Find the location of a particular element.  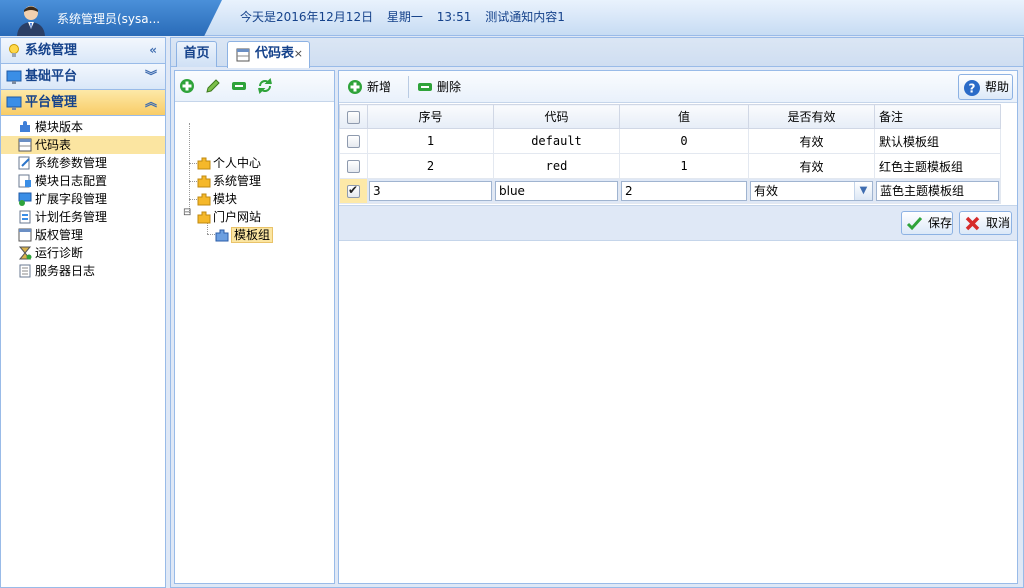

toolbar-separator is located at coordinates (408, 87).